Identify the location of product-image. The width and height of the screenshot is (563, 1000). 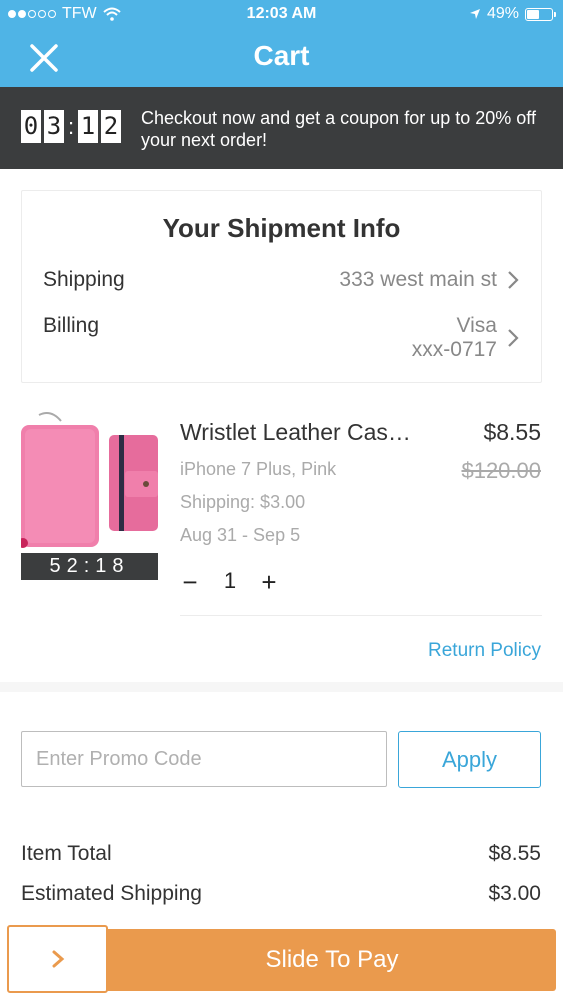
(89, 482).